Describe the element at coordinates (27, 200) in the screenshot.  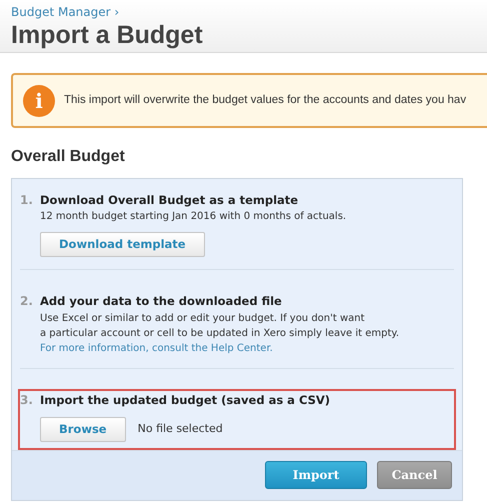
I see `step-number: 1.` at that location.